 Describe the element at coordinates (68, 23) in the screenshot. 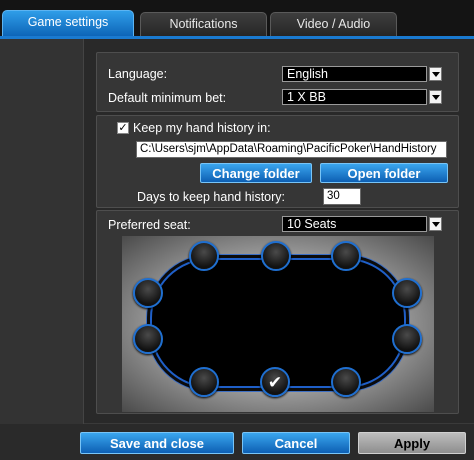

I see `tab-game-settings: Game settings` at that location.